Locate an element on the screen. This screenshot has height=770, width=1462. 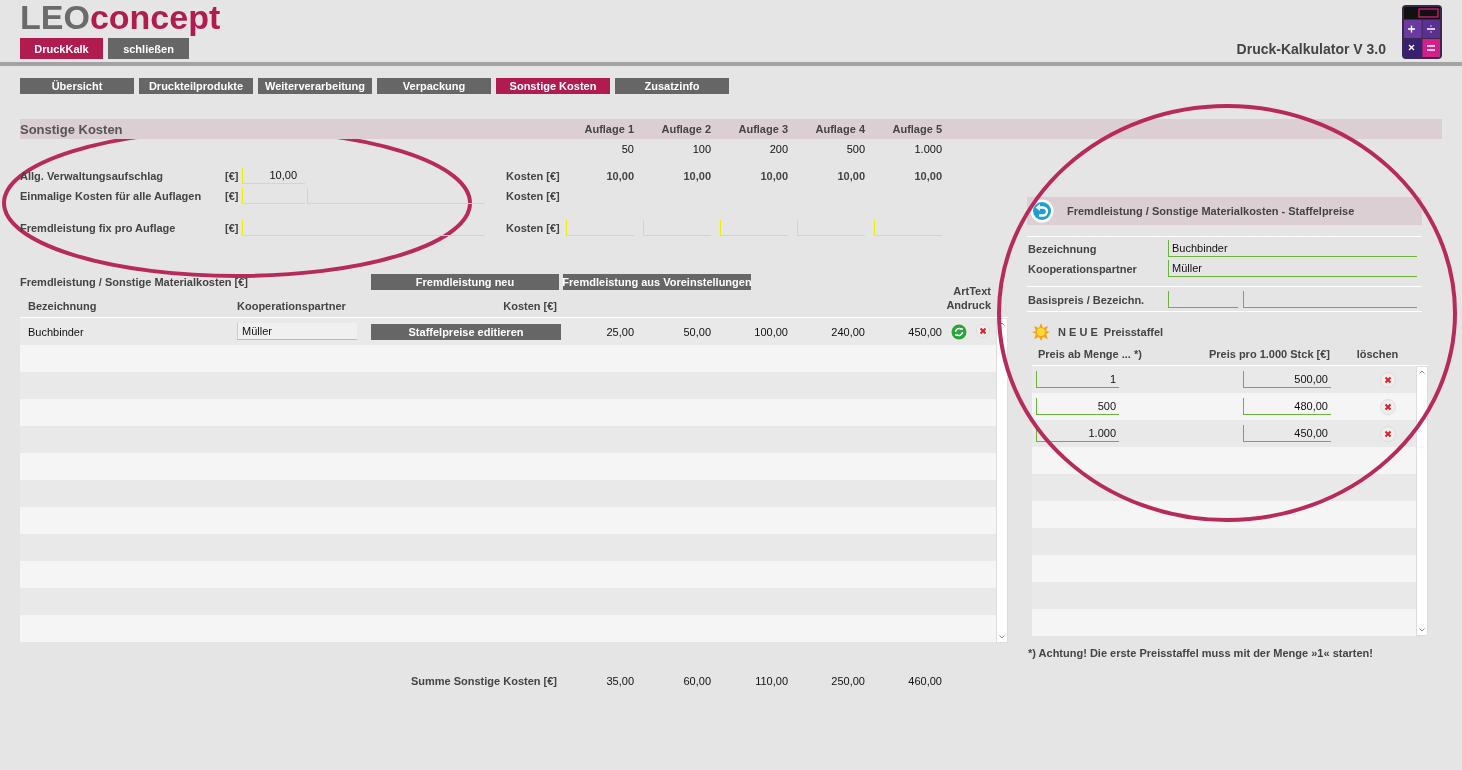
total-cell-text: 110,00 is located at coordinates (771, 681).